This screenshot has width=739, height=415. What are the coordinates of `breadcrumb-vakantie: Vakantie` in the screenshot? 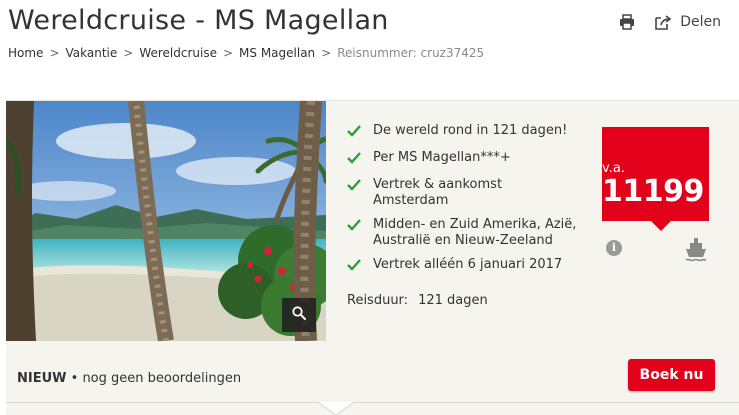 It's located at (92, 53).